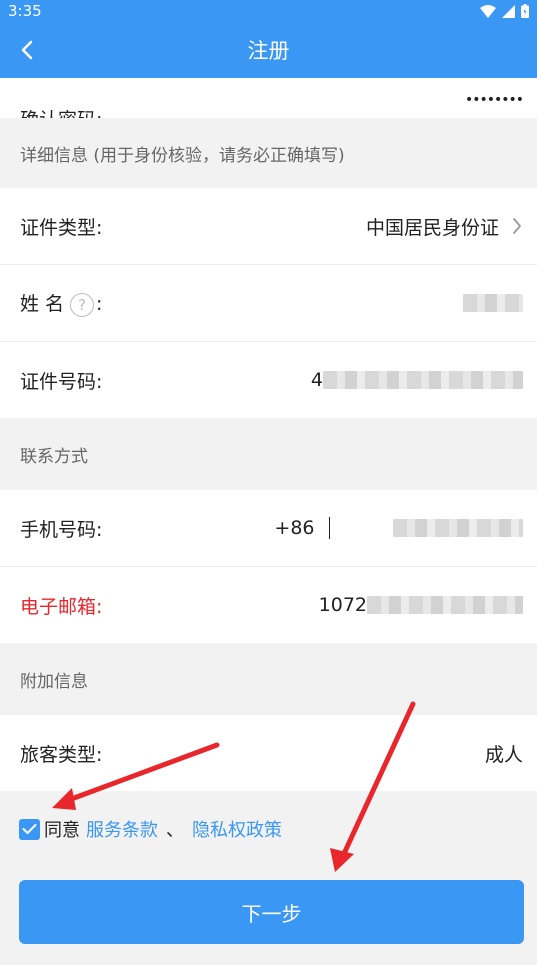 This screenshot has height=965, width=537. What do you see at coordinates (25, 11) in the screenshot?
I see `status-time: 3:35` at bounding box center [25, 11].